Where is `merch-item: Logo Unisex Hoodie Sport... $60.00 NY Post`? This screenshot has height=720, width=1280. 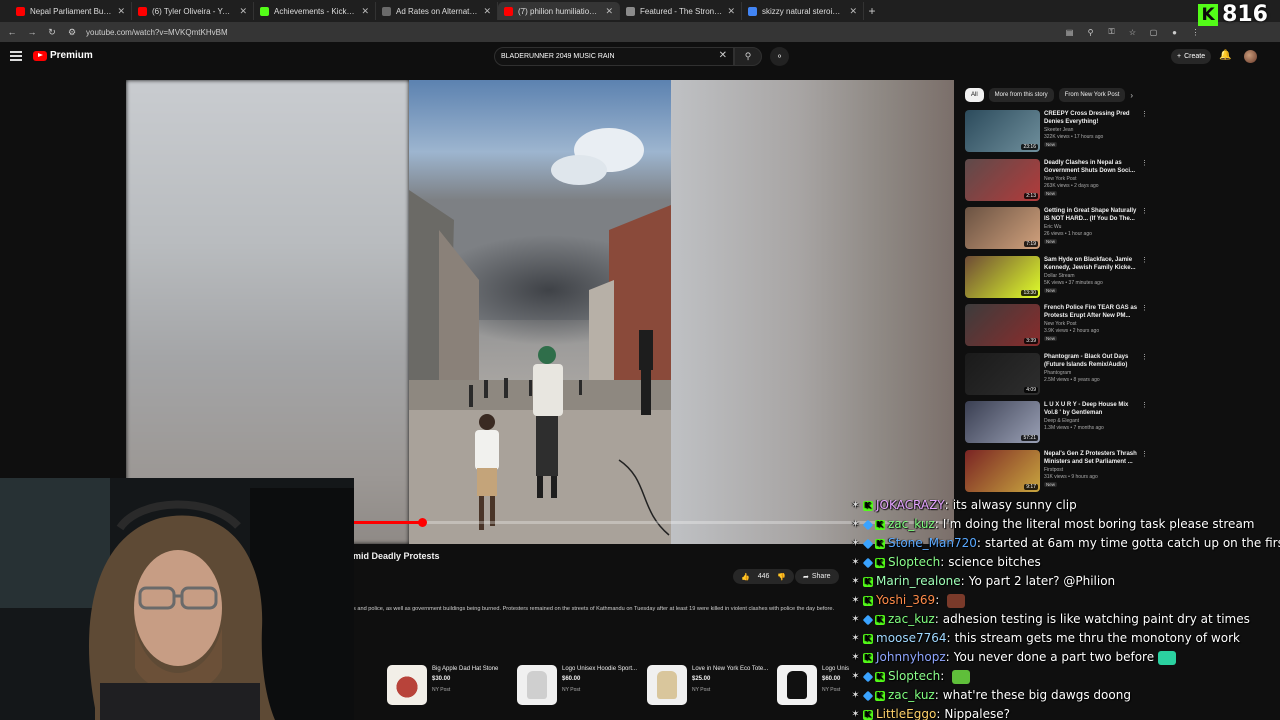 merch-item: Logo Unisex Hoodie Sport... $60.00 NY Post is located at coordinates (579, 685).